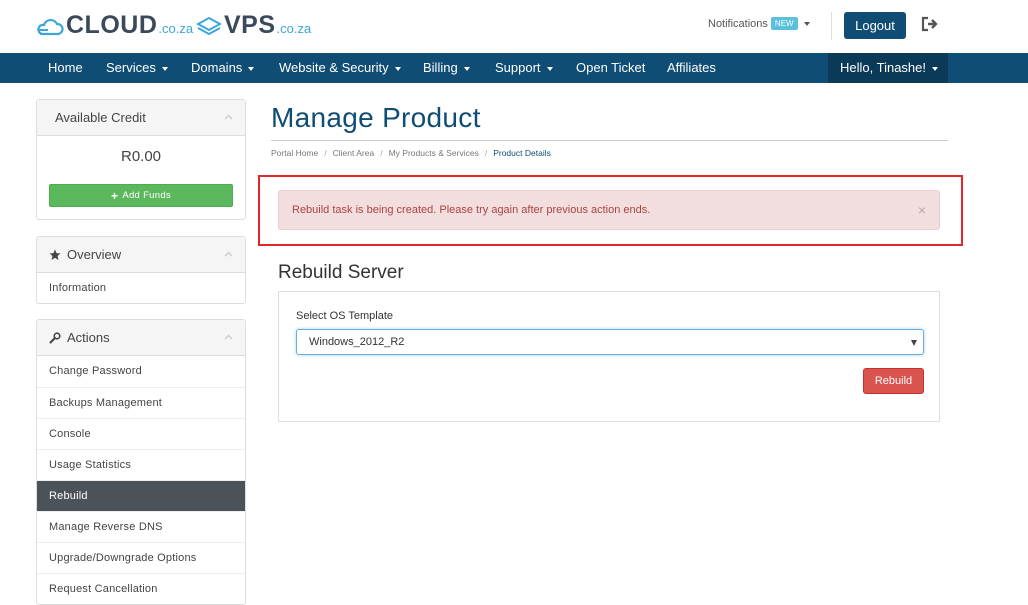 The image size is (1028, 605). Describe the element at coordinates (345, 316) in the screenshot. I see `os-template-label: Select OS Template` at that location.